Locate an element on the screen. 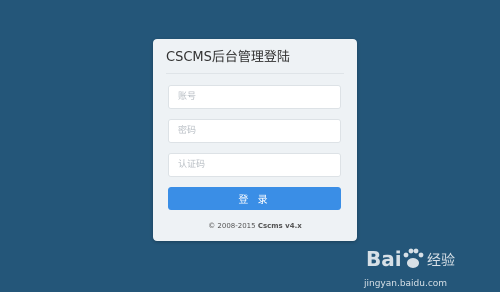 This screenshot has height=292, width=500. copyright-text: © 2008-2015 is located at coordinates (233, 226).